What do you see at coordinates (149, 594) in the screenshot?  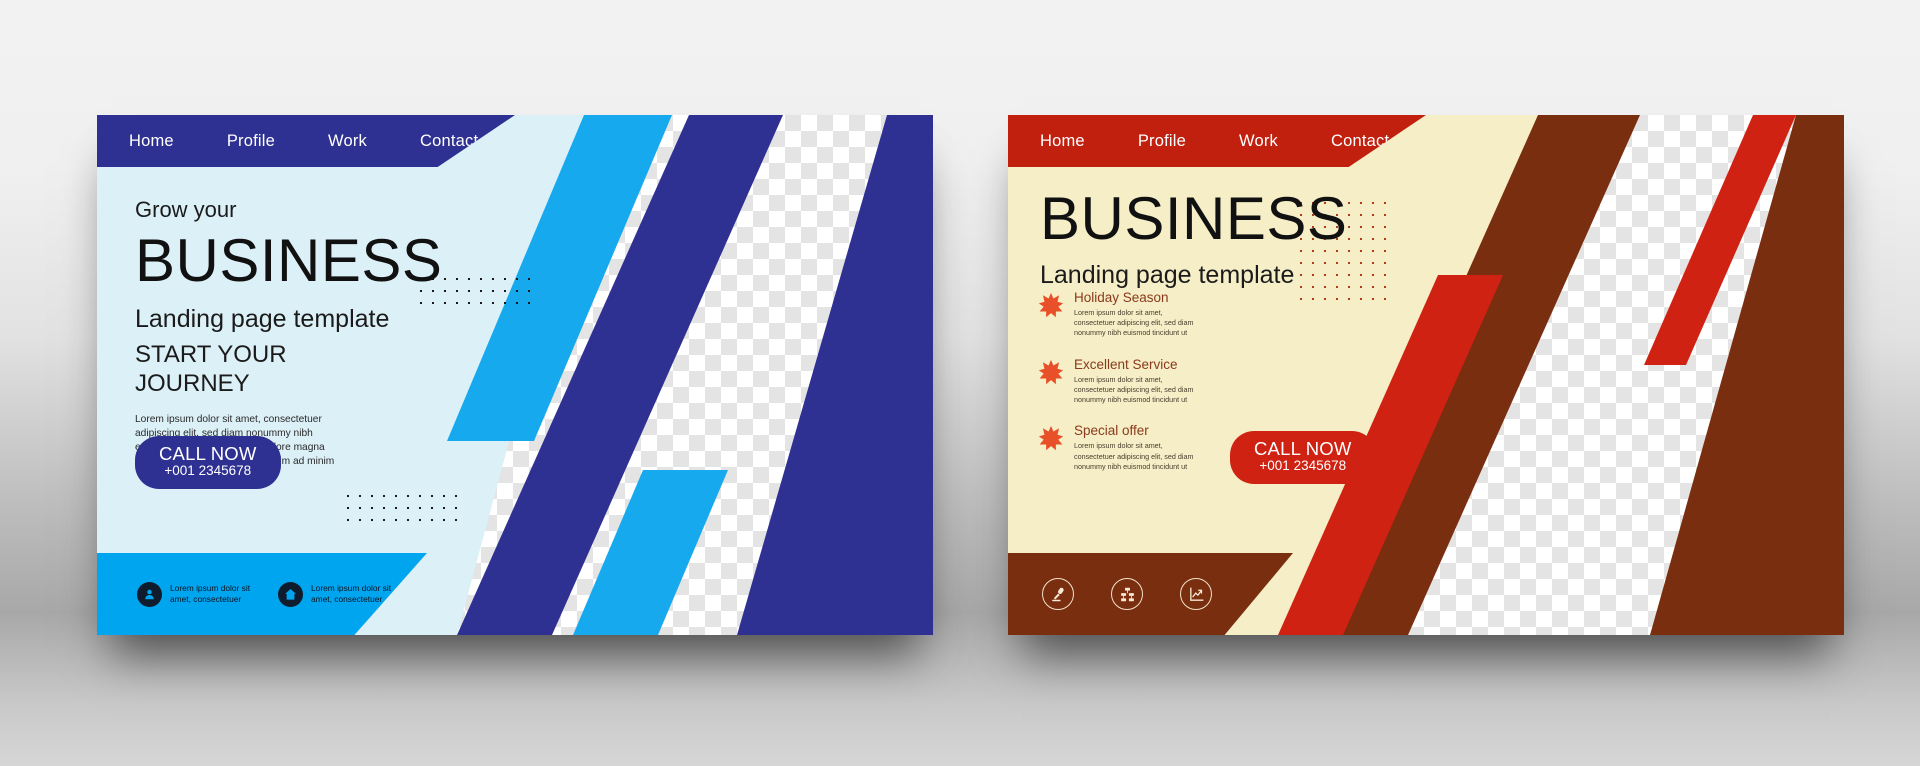 I see `user-icon` at bounding box center [149, 594].